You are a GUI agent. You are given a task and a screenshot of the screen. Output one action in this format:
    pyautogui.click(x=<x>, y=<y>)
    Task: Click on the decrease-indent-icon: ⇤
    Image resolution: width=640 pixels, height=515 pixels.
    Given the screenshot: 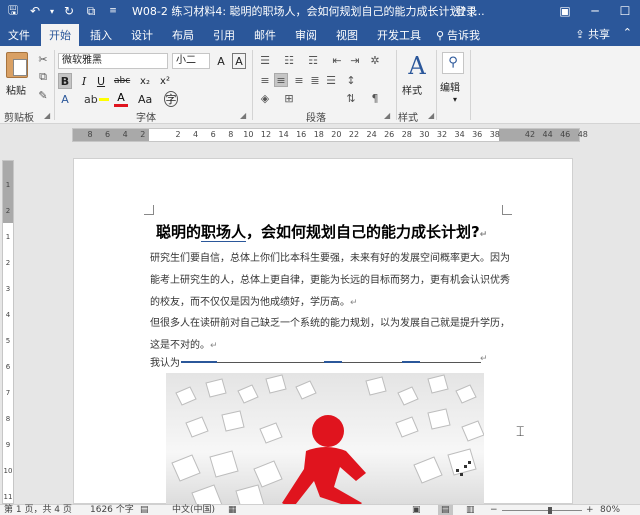 What is the action you would take?
    pyautogui.click(x=337, y=60)
    